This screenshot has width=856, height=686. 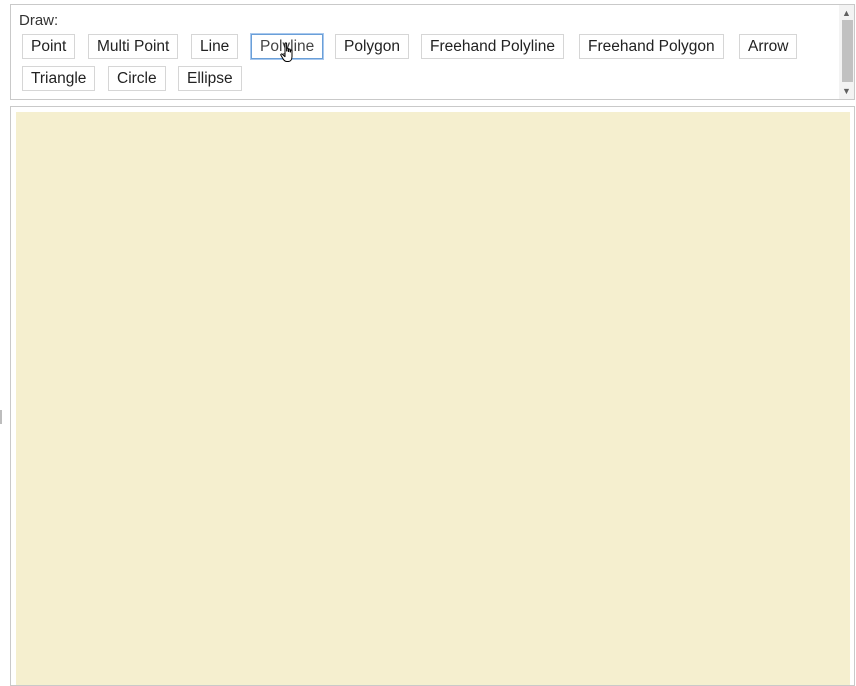 What do you see at coordinates (133, 46) in the screenshot?
I see `multi-point-button: Multi Point` at bounding box center [133, 46].